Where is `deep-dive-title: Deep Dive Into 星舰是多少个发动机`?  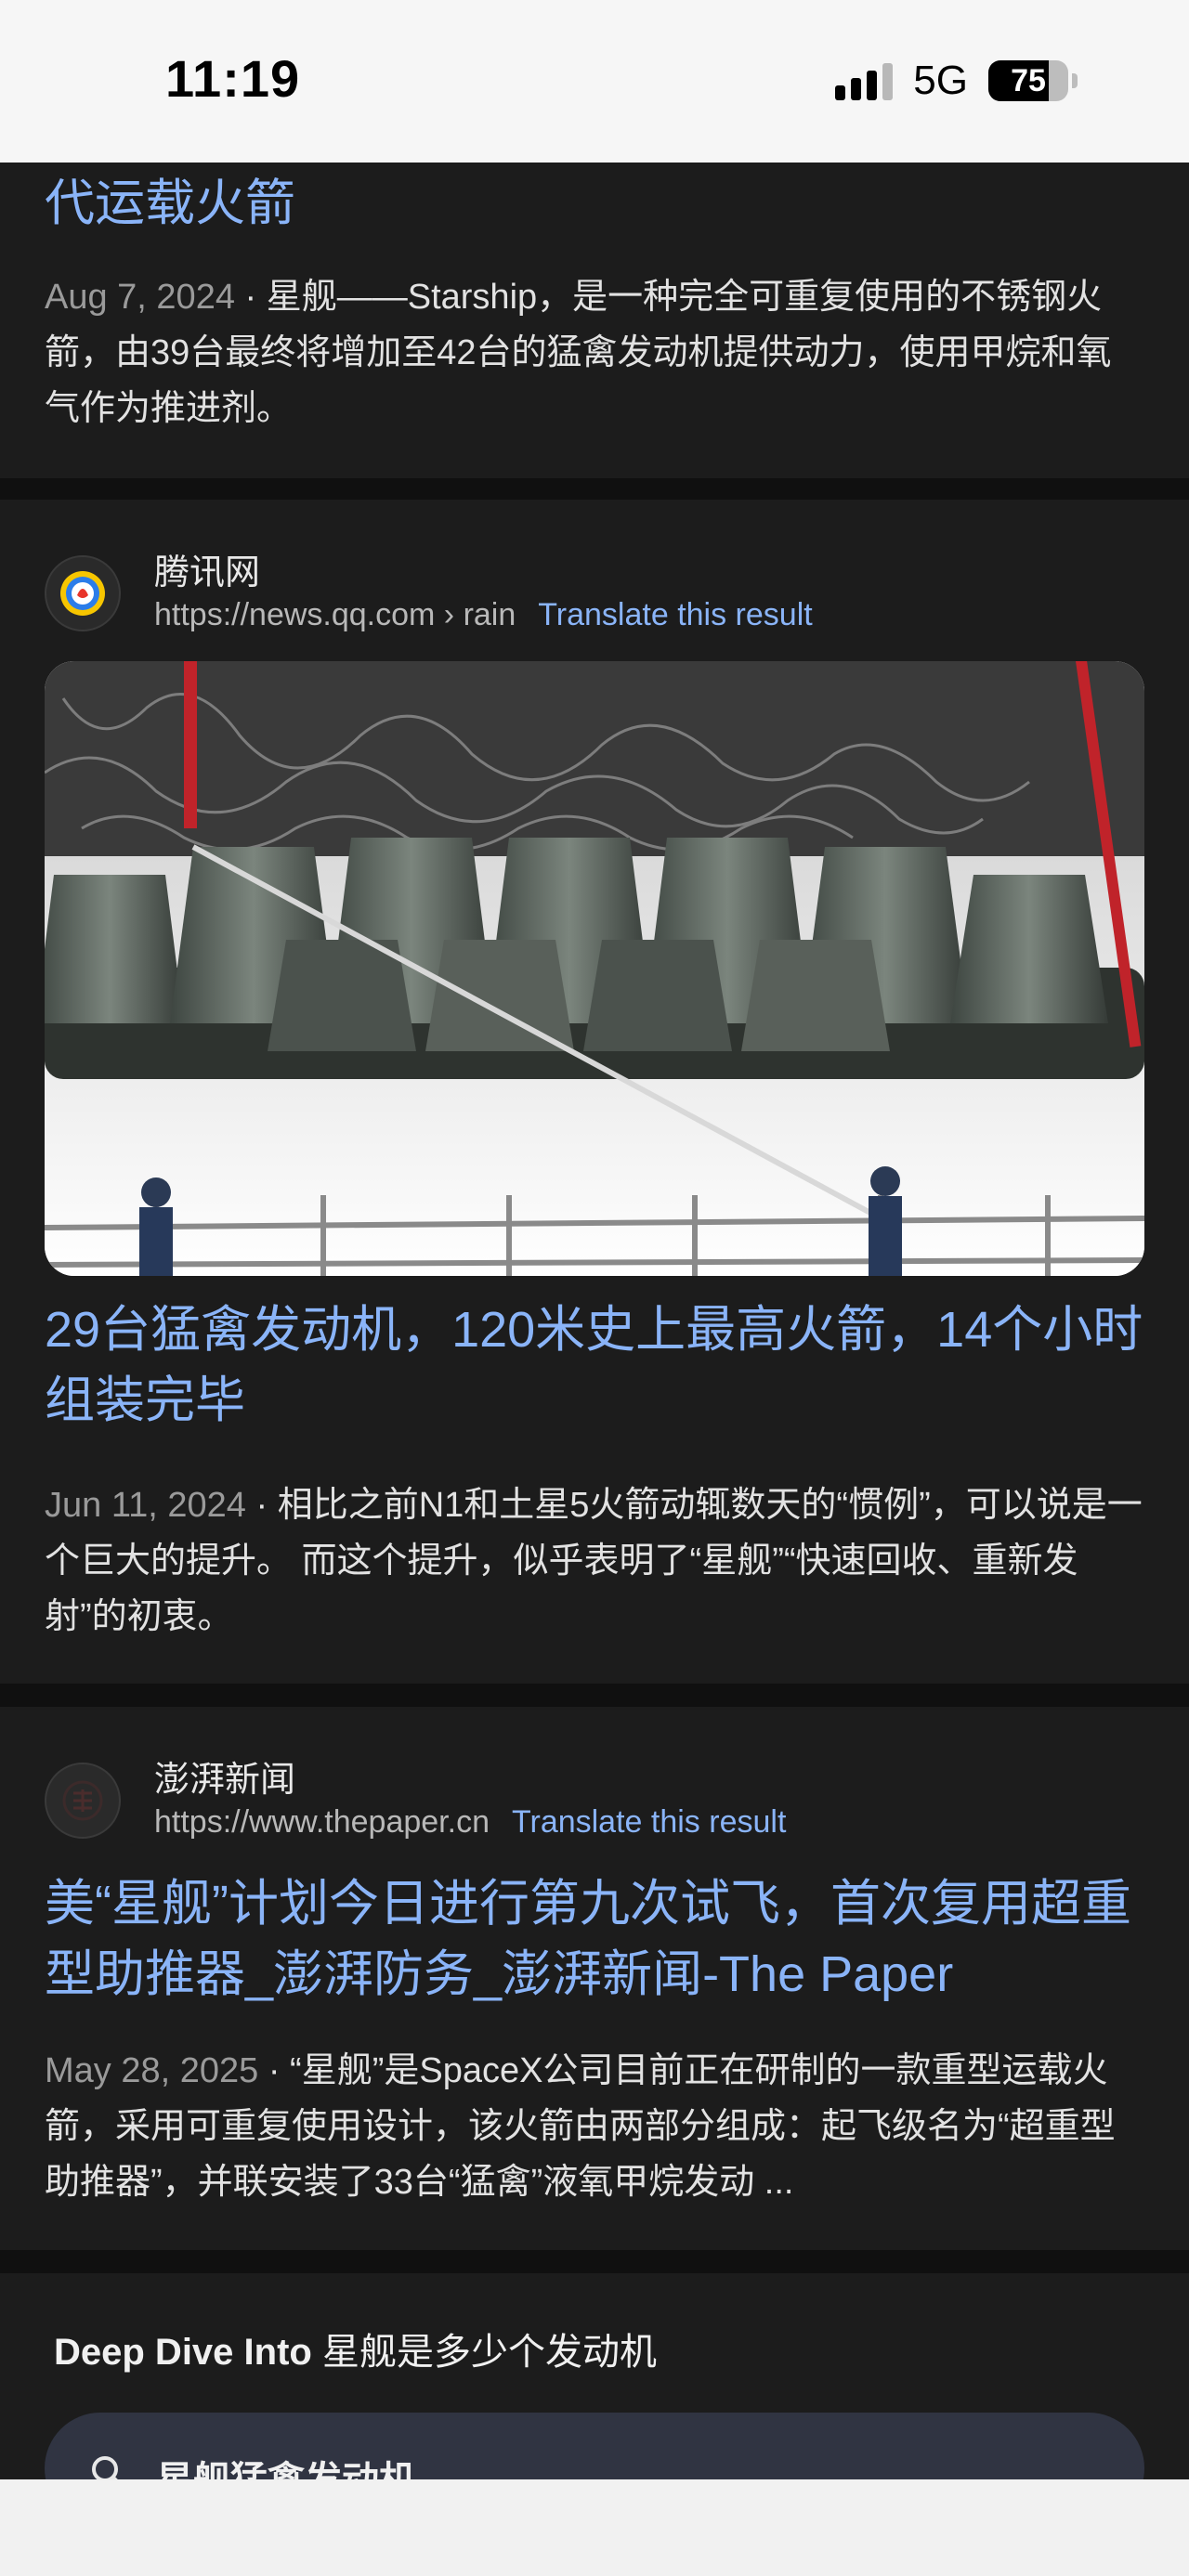
deep-dive-title: Deep Dive Into 星舰是多少个发动机 is located at coordinates (356, 2348).